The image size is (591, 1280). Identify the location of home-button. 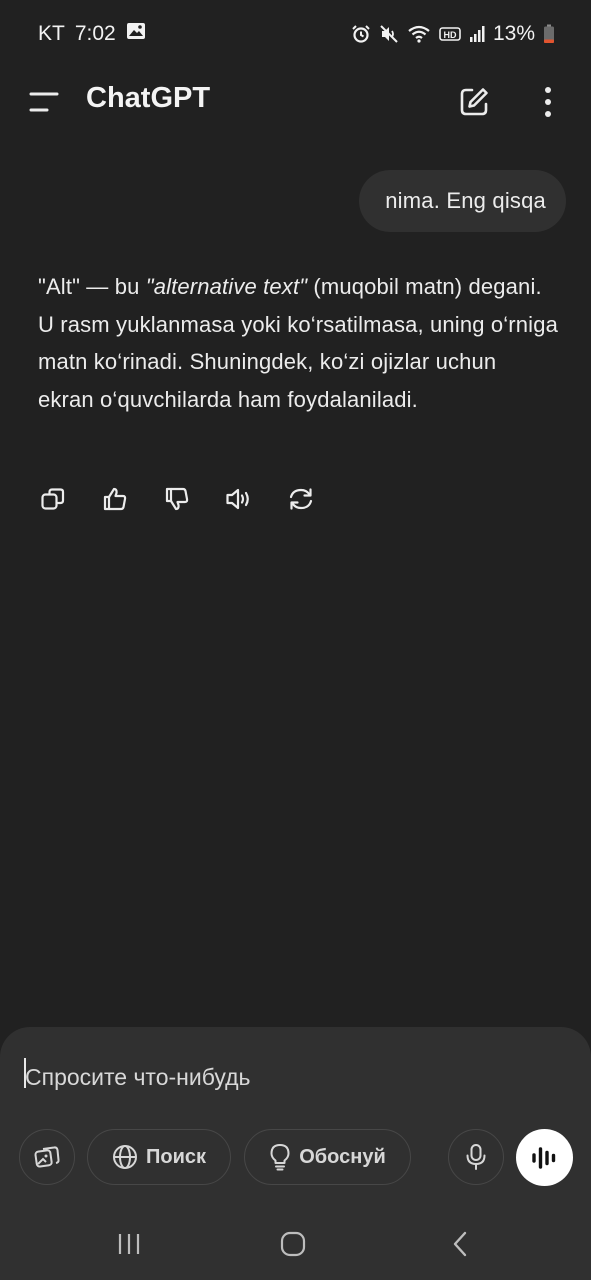
(293, 1244).